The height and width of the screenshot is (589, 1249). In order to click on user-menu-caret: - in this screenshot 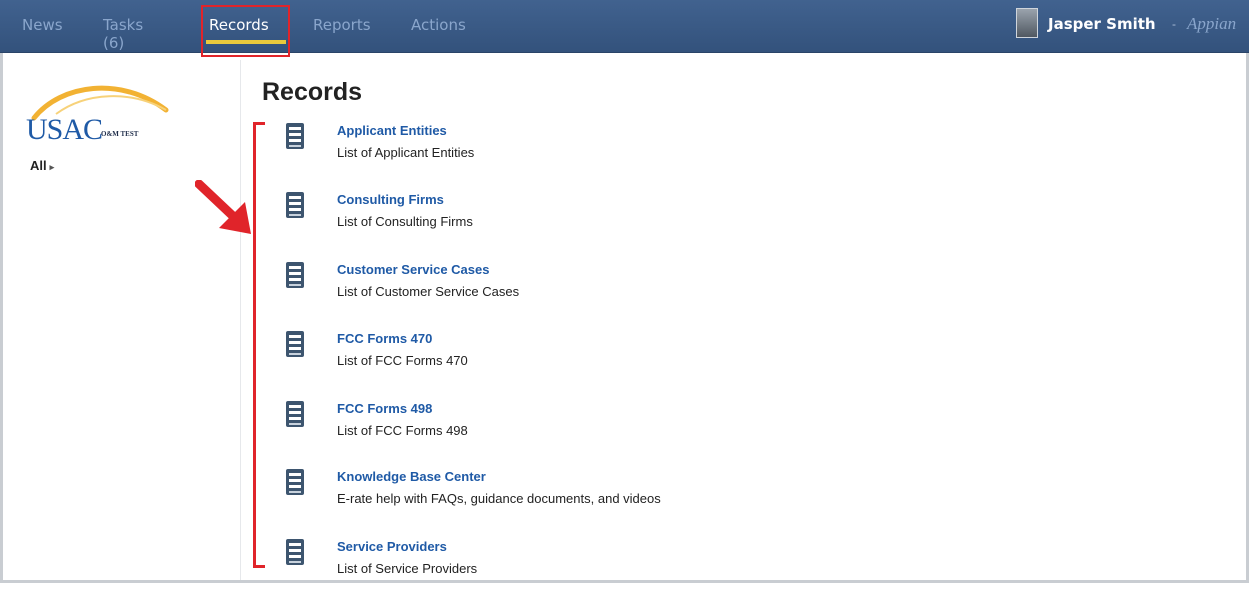, I will do `click(1174, 24)`.